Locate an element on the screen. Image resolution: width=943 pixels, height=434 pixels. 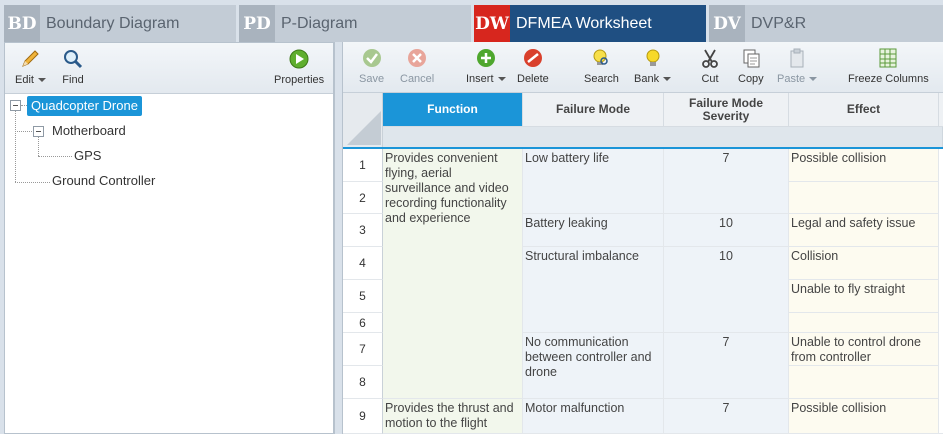
spreadsheet-icon is located at coordinates (888, 58).